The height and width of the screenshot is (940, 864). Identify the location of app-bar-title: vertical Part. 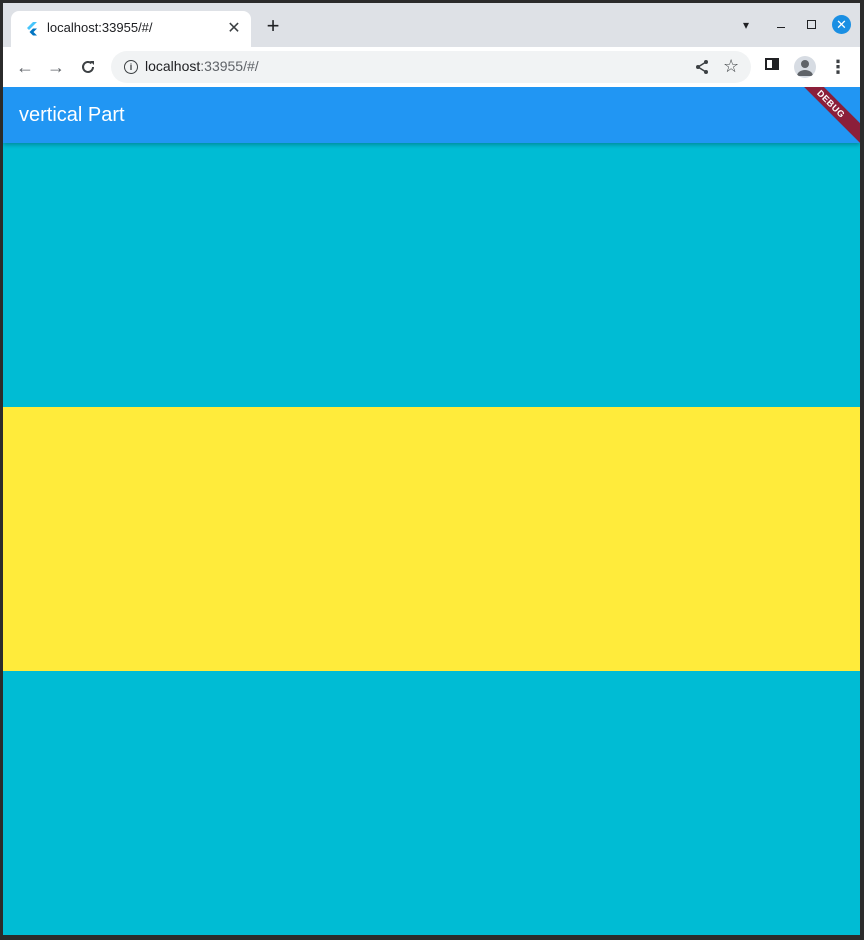
(72, 115).